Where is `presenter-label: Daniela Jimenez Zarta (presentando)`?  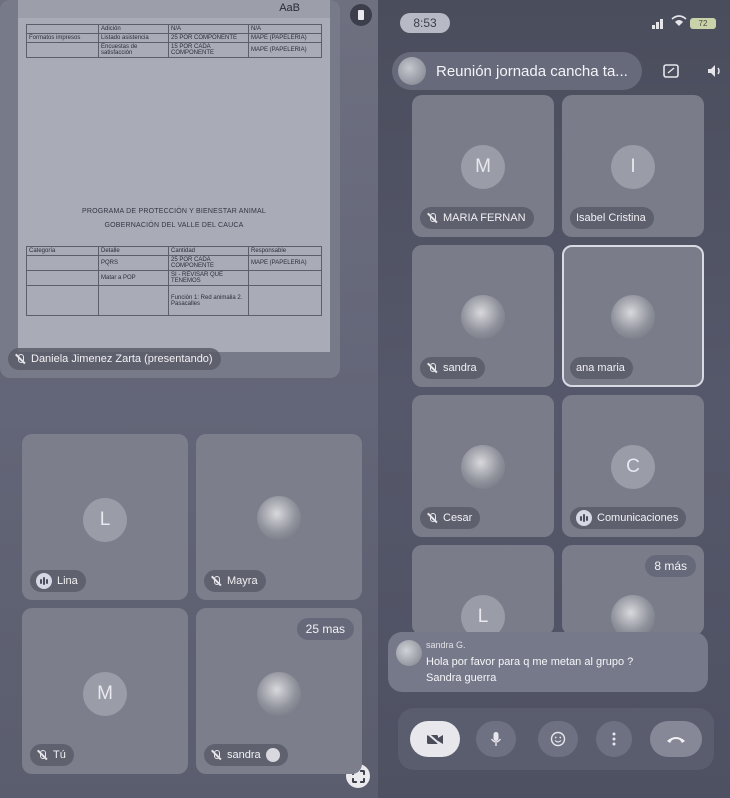
presenter-label: Daniela Jimenez Zarta (presentando) is located at coordinates (122, 359).